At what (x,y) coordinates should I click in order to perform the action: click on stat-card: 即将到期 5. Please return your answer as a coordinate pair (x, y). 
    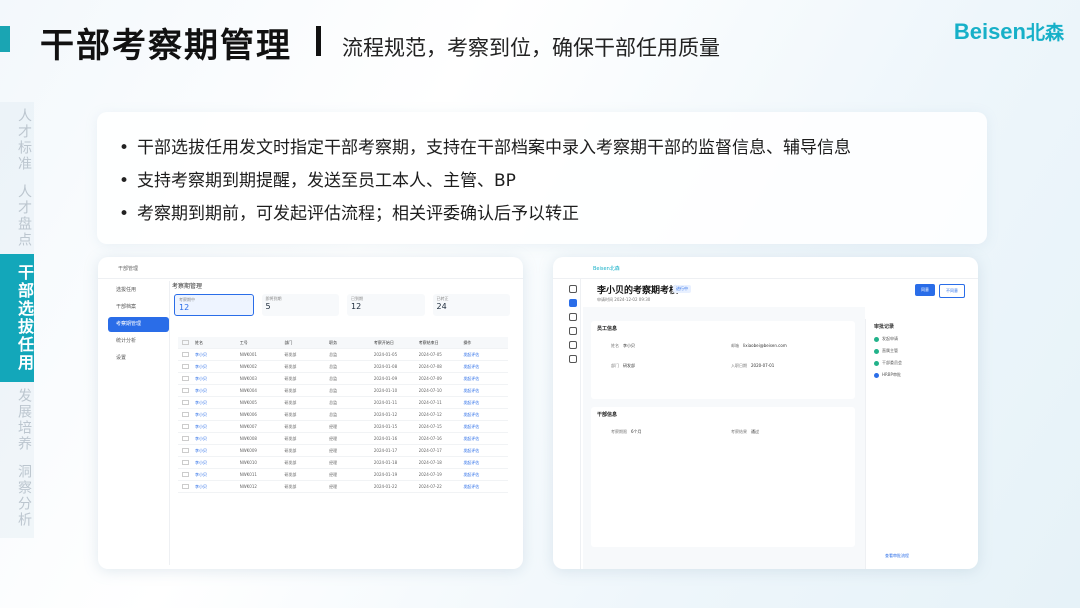
    Looking at the image, I should click on (300, 305).